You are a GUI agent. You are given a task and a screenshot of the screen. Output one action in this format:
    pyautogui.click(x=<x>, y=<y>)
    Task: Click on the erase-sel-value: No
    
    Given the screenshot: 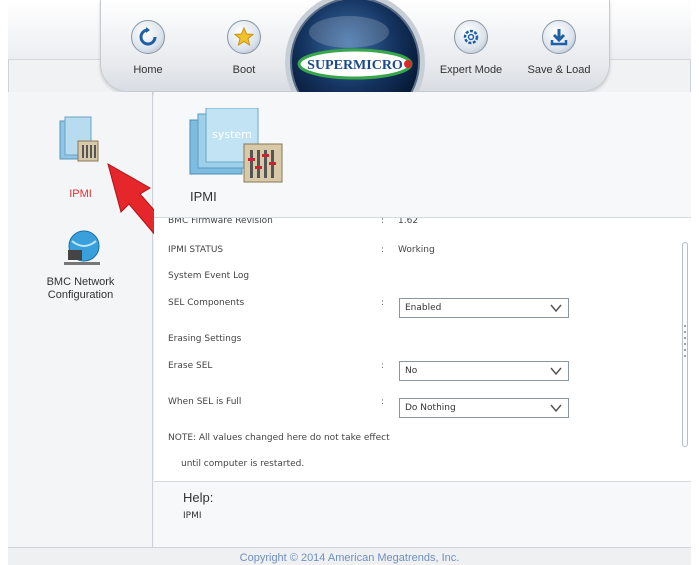 What is the action you would take?
    pyautogui.click(x=411, y=371)
    